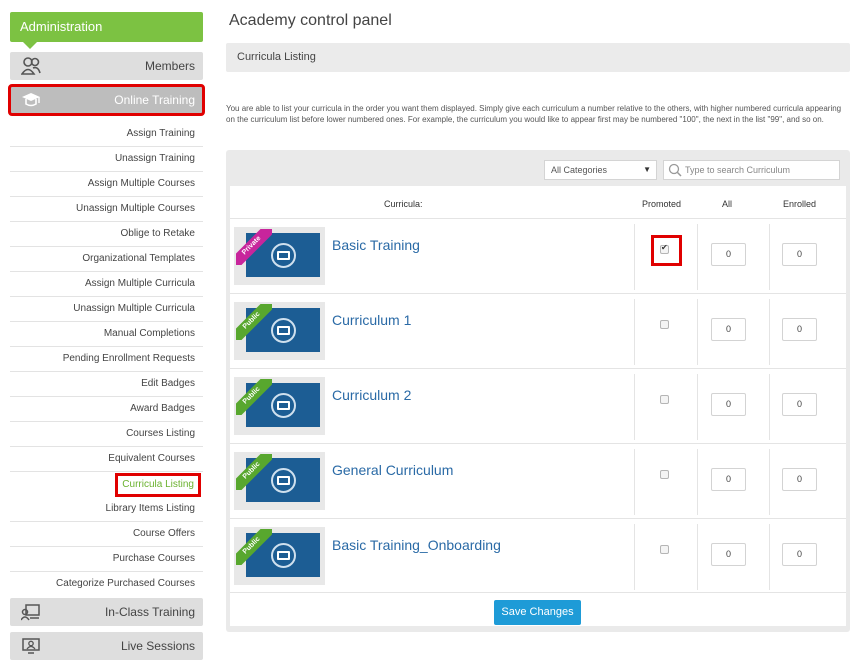  What do you see at coordinates (403, 204) in the screenshot?
I see `column-header-curricula: Curricula:` at bounding box center [403, 204].